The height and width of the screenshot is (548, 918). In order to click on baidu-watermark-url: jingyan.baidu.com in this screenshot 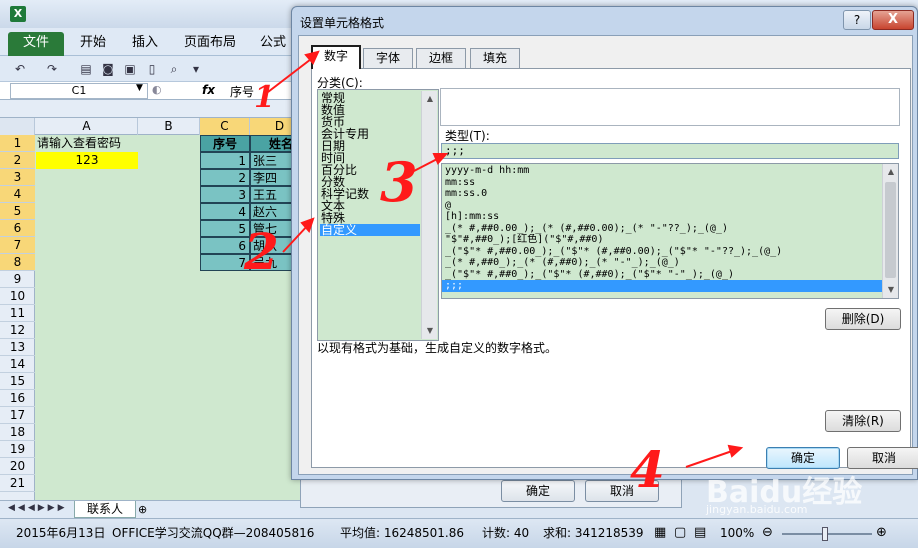, I will do `click(757, 509)`.